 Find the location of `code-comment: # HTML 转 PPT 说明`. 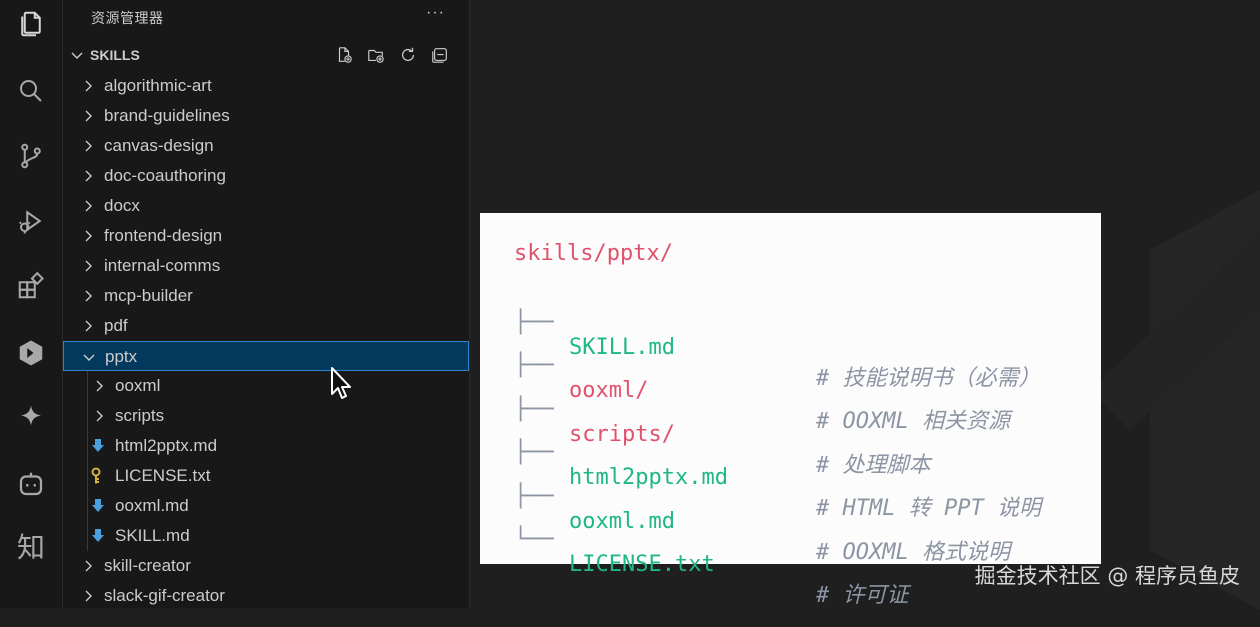

code-comment: # HTML 转 PPT 说明 is located at coordinates (928, 508).